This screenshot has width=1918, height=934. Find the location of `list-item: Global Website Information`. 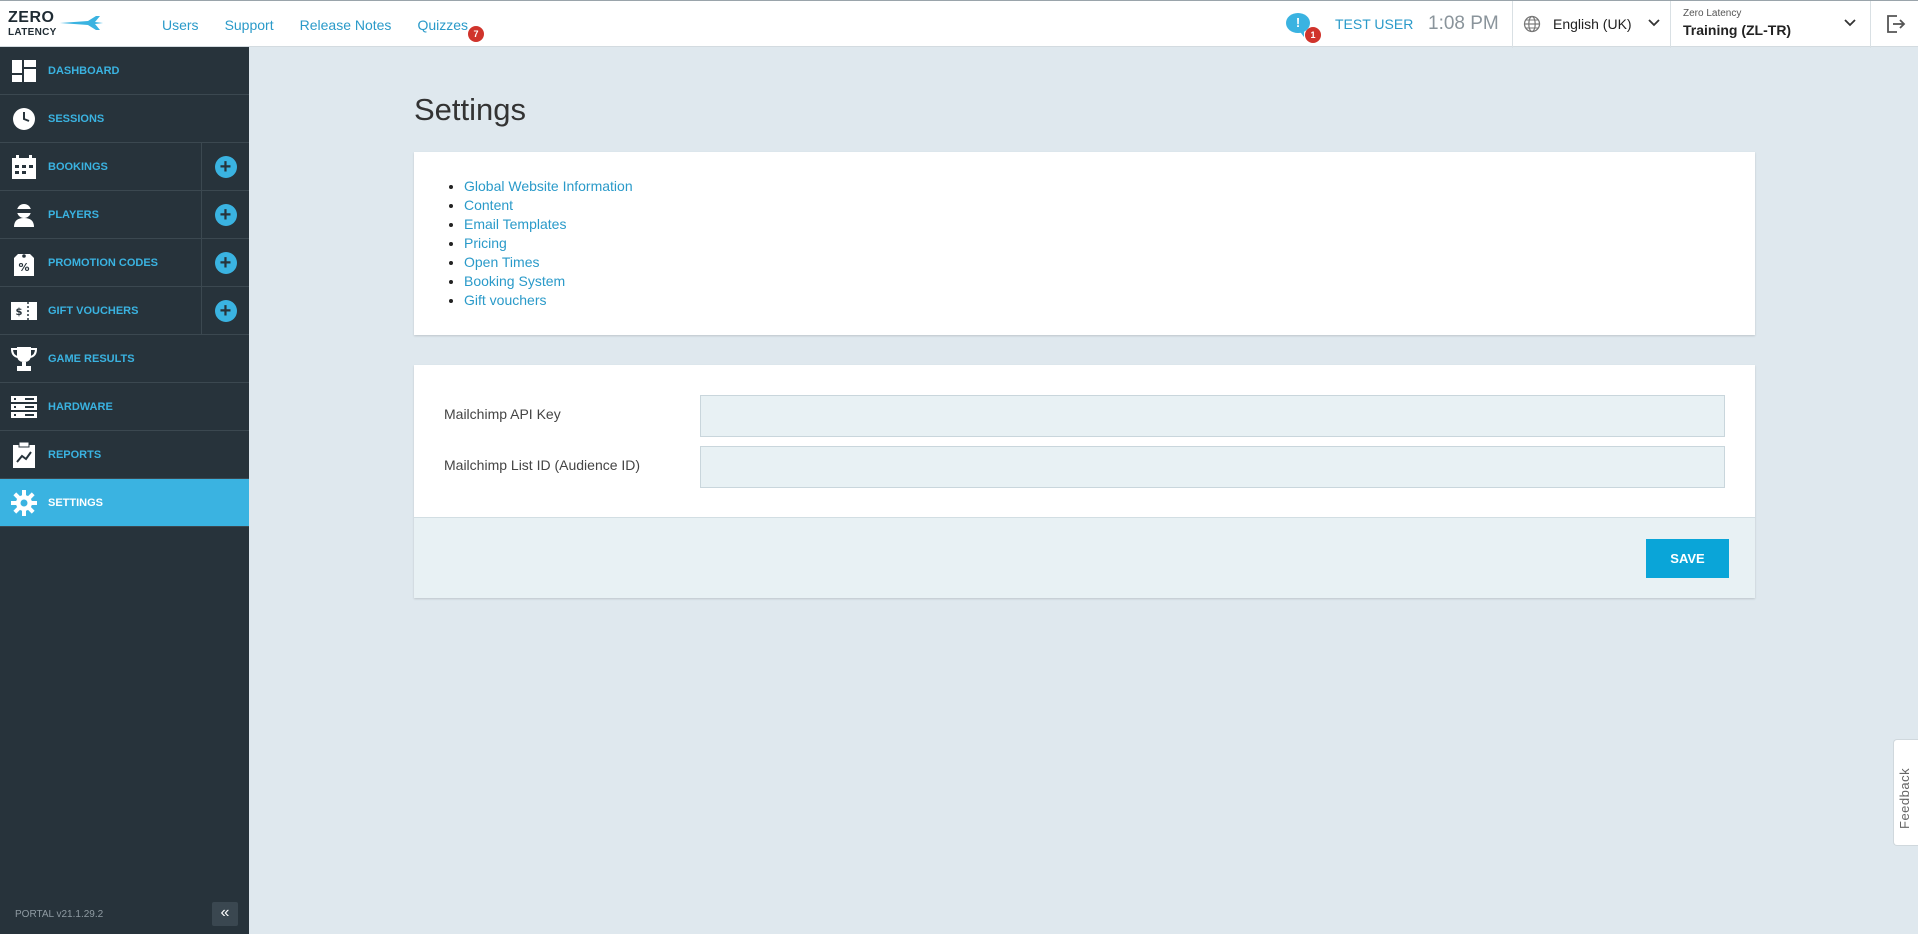

list-item: Global Website Information is located at coordinates (548, 186).